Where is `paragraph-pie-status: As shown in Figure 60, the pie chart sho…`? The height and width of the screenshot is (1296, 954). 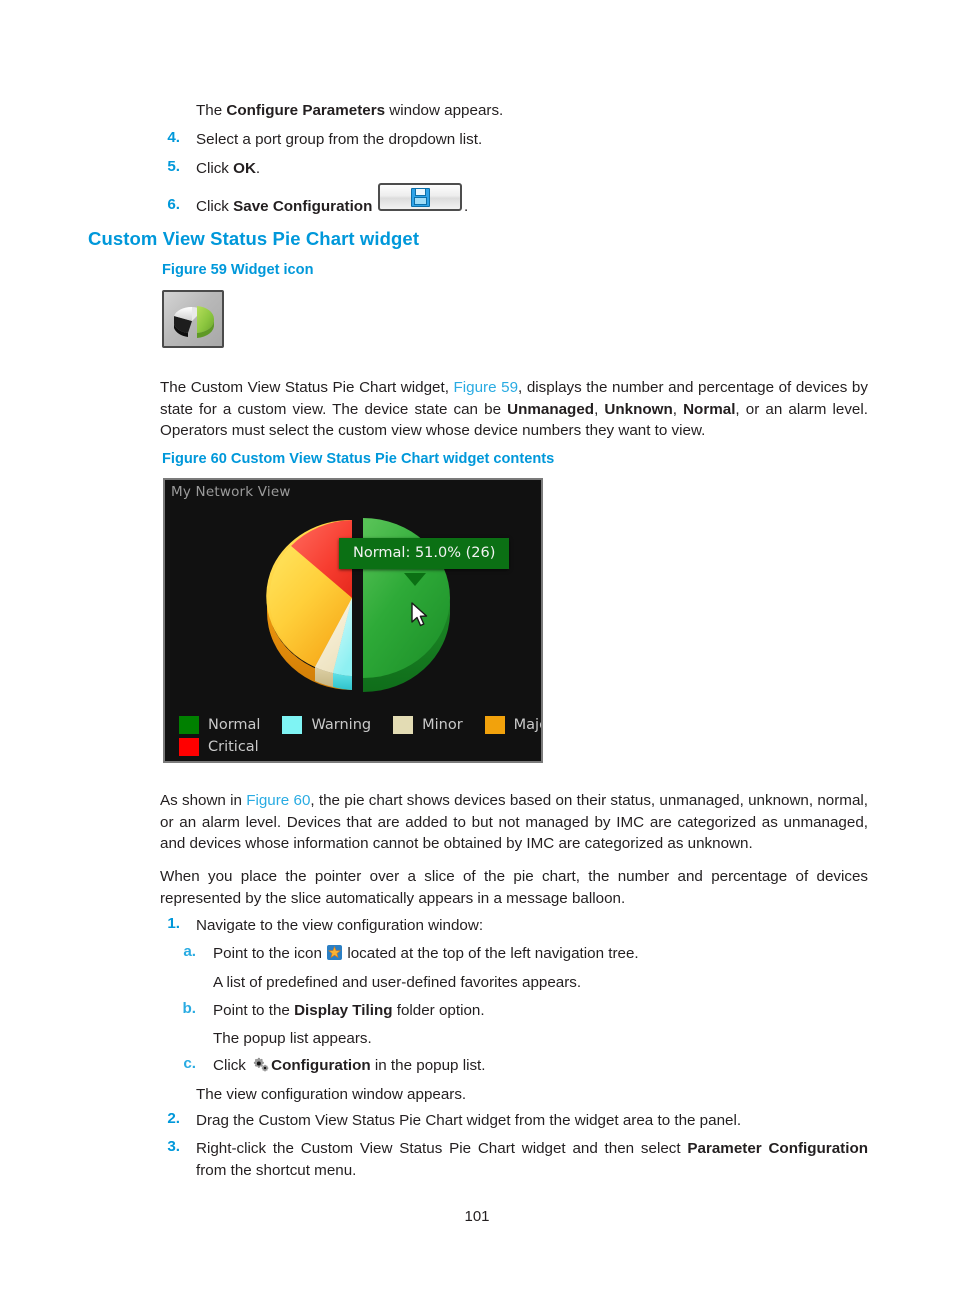 paragraph-pie-status: As shown in Figure 60, the pie chart sho… is located at coordinates (514, 822).